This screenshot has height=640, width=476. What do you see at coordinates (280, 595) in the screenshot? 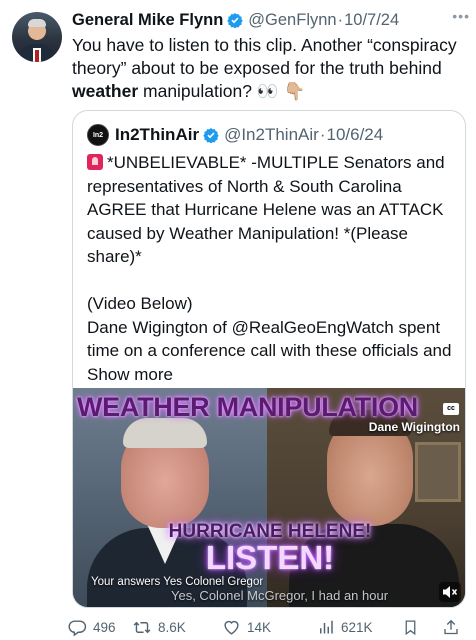
I see `video-caption: Yes, Colonel McGregor, I had an hour` at bounding box center [280, 595].